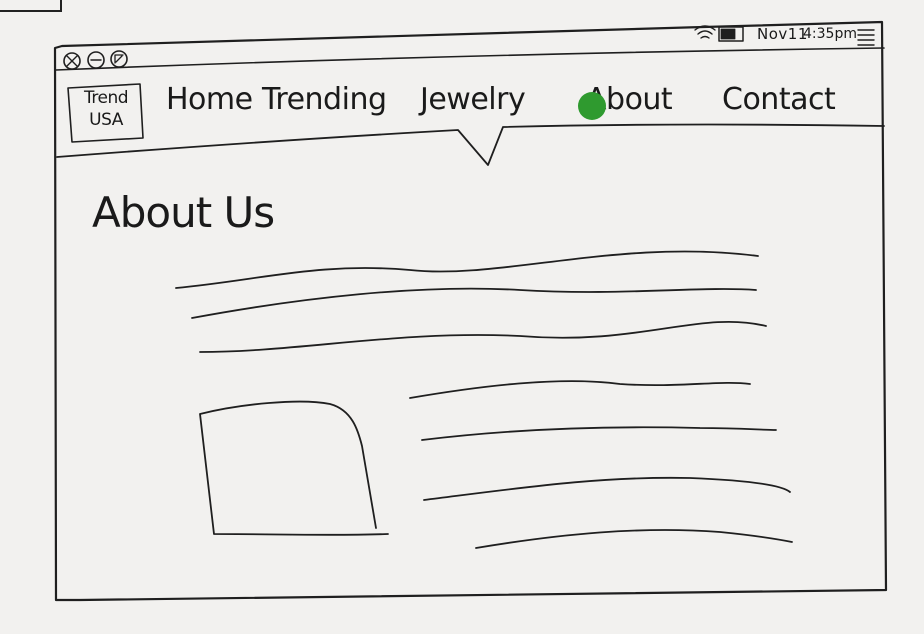 The width and height of the screenshot is (924, 634). I want to click on close-icon, so click(72, 61).